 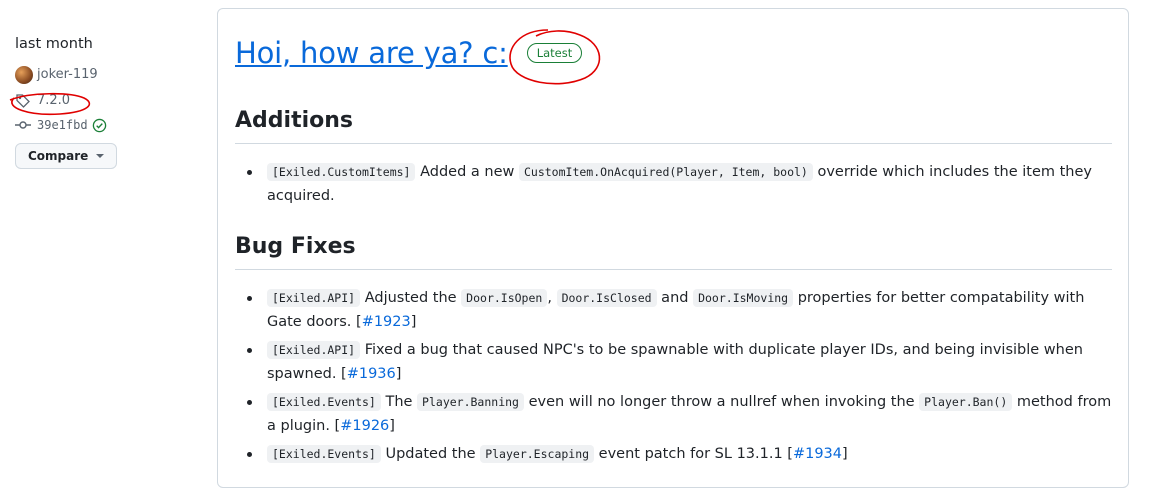 I want to click on tag-row: 7.2.0, so click(x=110, y=101).